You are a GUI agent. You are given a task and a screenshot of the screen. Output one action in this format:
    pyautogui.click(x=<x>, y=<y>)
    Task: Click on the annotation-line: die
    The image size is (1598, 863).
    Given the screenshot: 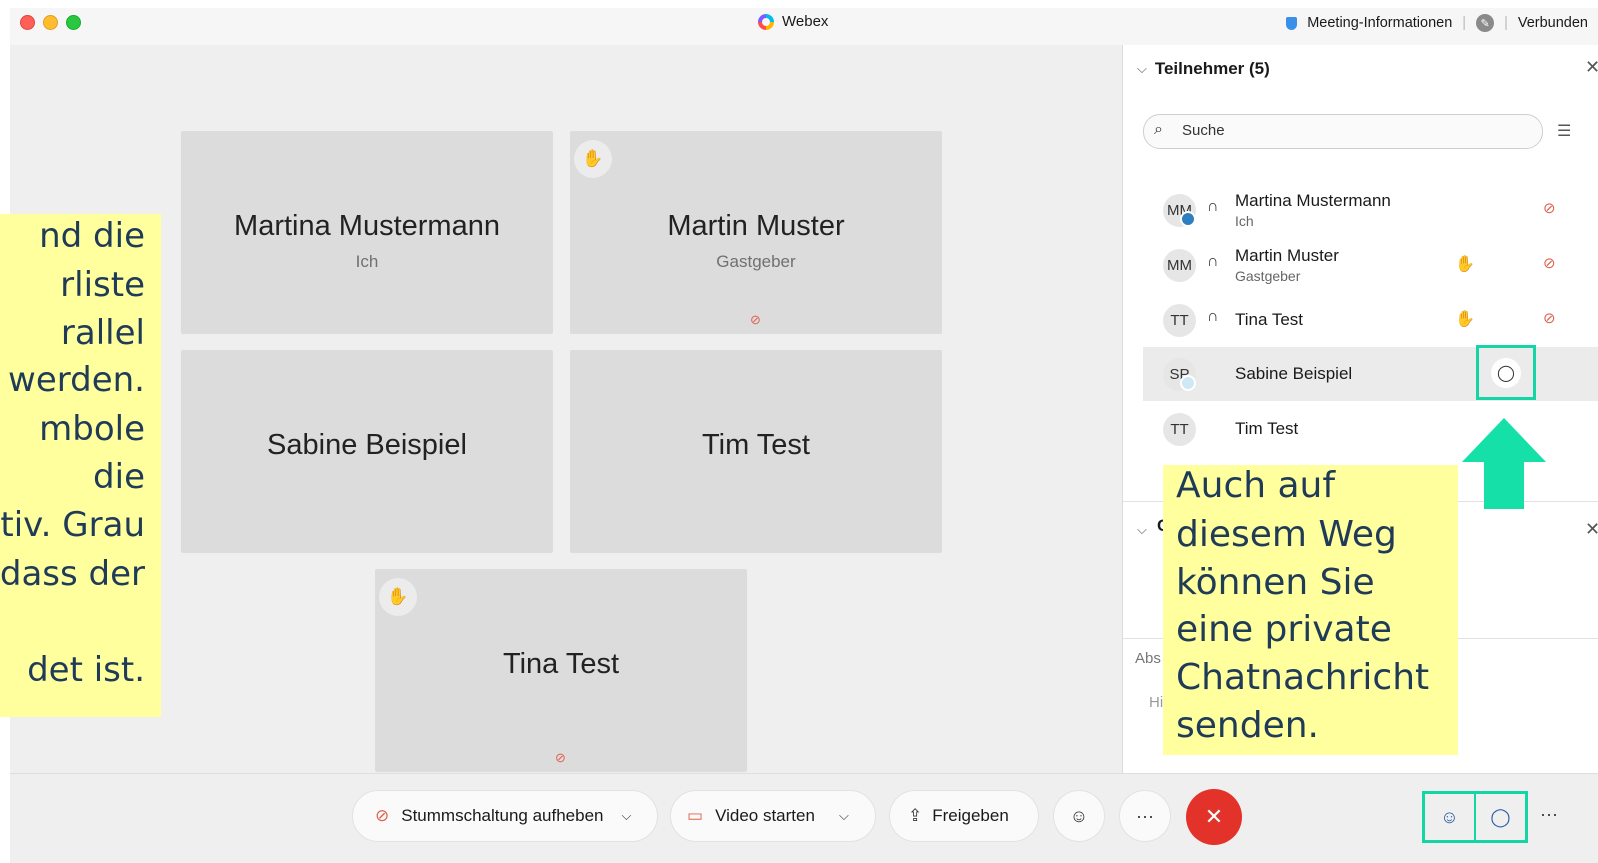 What is the action you would take?
    pyautogui.click(x=119, y=477)
    